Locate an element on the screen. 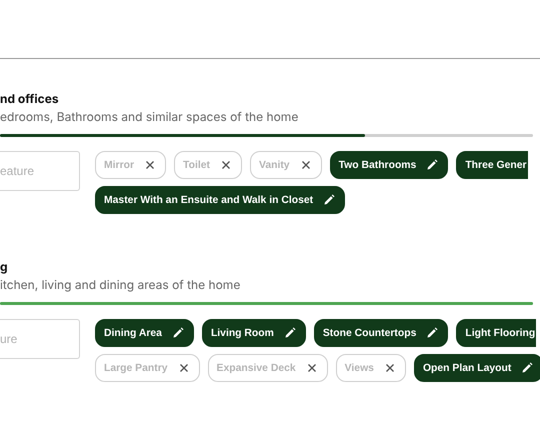 The image size is (540, 424). feature-chip: Master With an Ensuite and Walk in Closet is located at coordinates (220, 200).